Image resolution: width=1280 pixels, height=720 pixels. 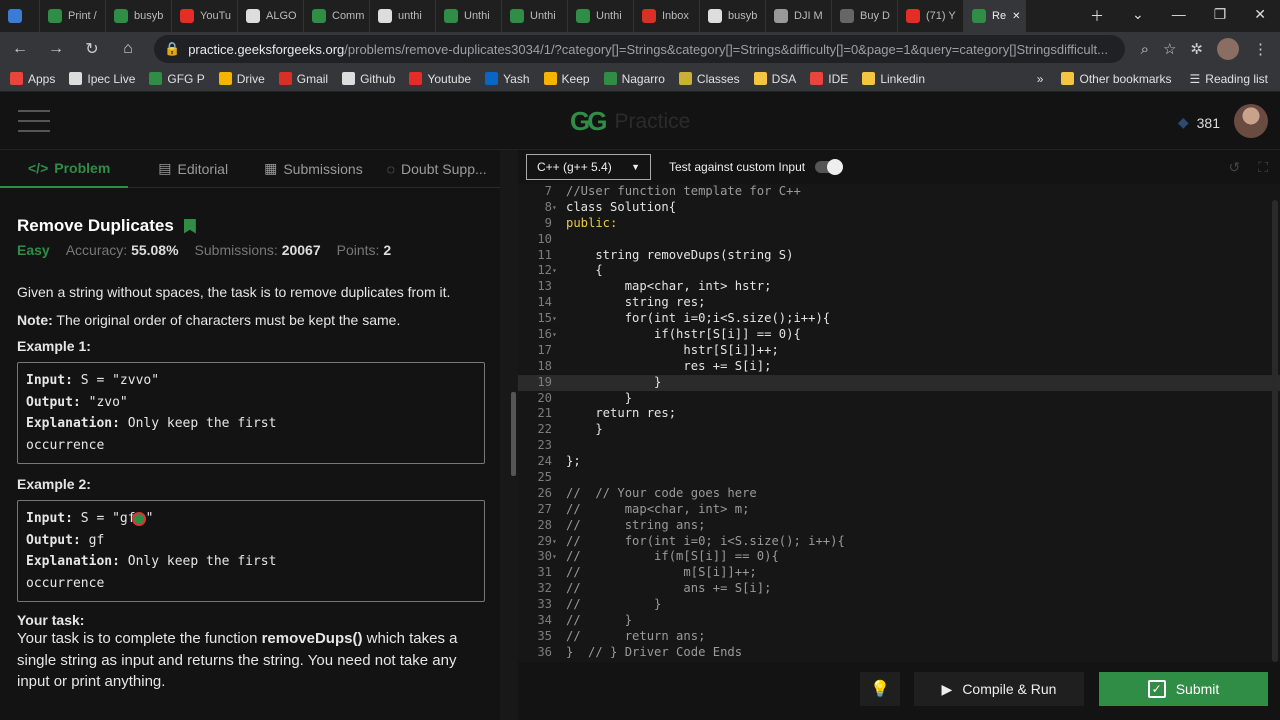 What do you see at coordinates (592, 222) in the screenshot?
I see `code-text: public:` at bounding box center [592, 222].